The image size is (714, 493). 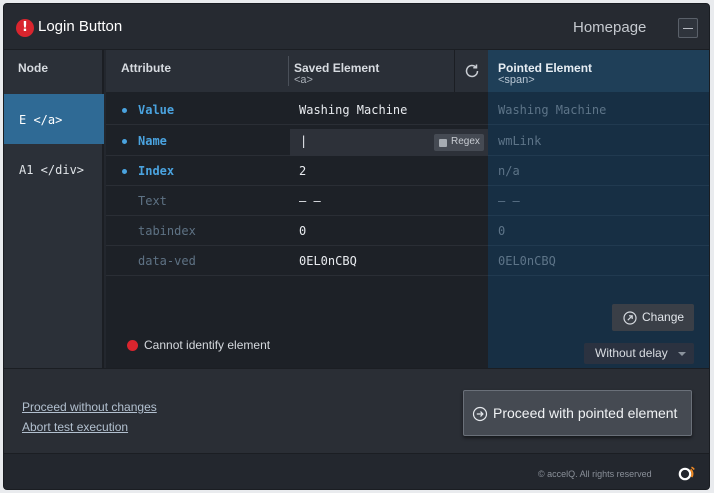 What do you see at coordinates (389, 142) in the screenshot?
I see `name-value-input: | Regex` at bounding box center [389, 142].